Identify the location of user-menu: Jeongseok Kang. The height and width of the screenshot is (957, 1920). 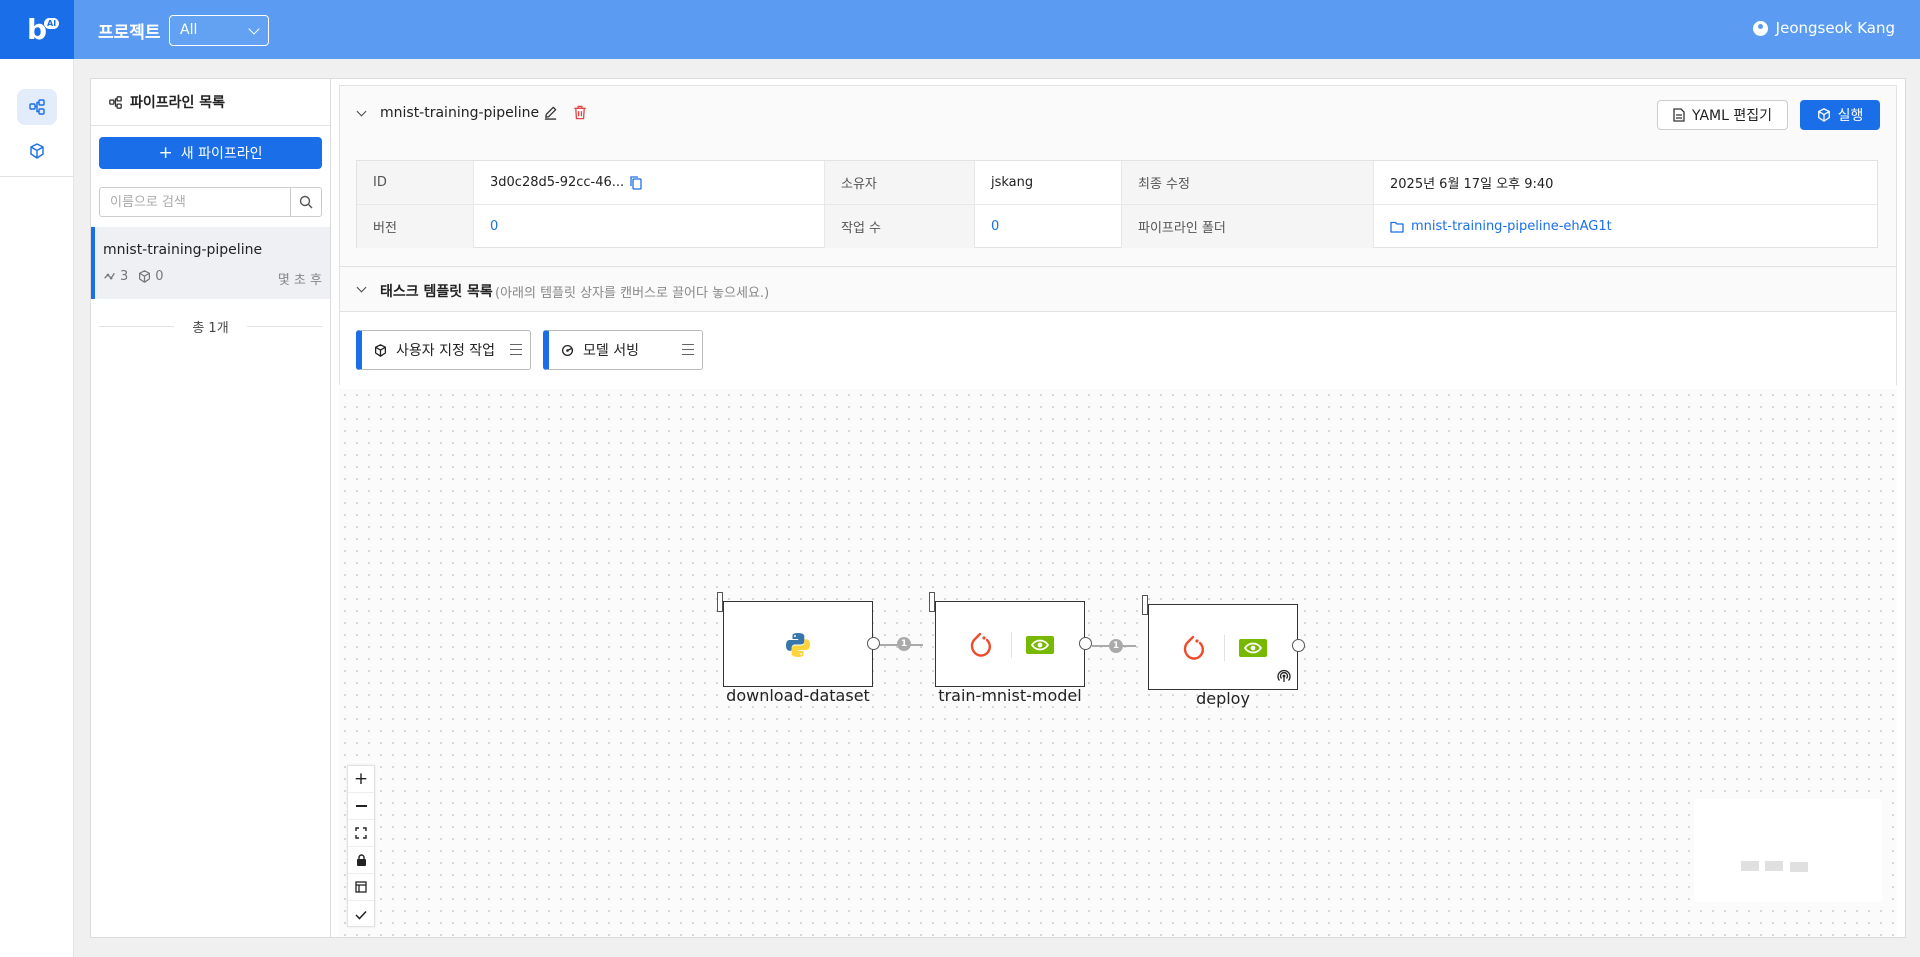
(1823, 28).